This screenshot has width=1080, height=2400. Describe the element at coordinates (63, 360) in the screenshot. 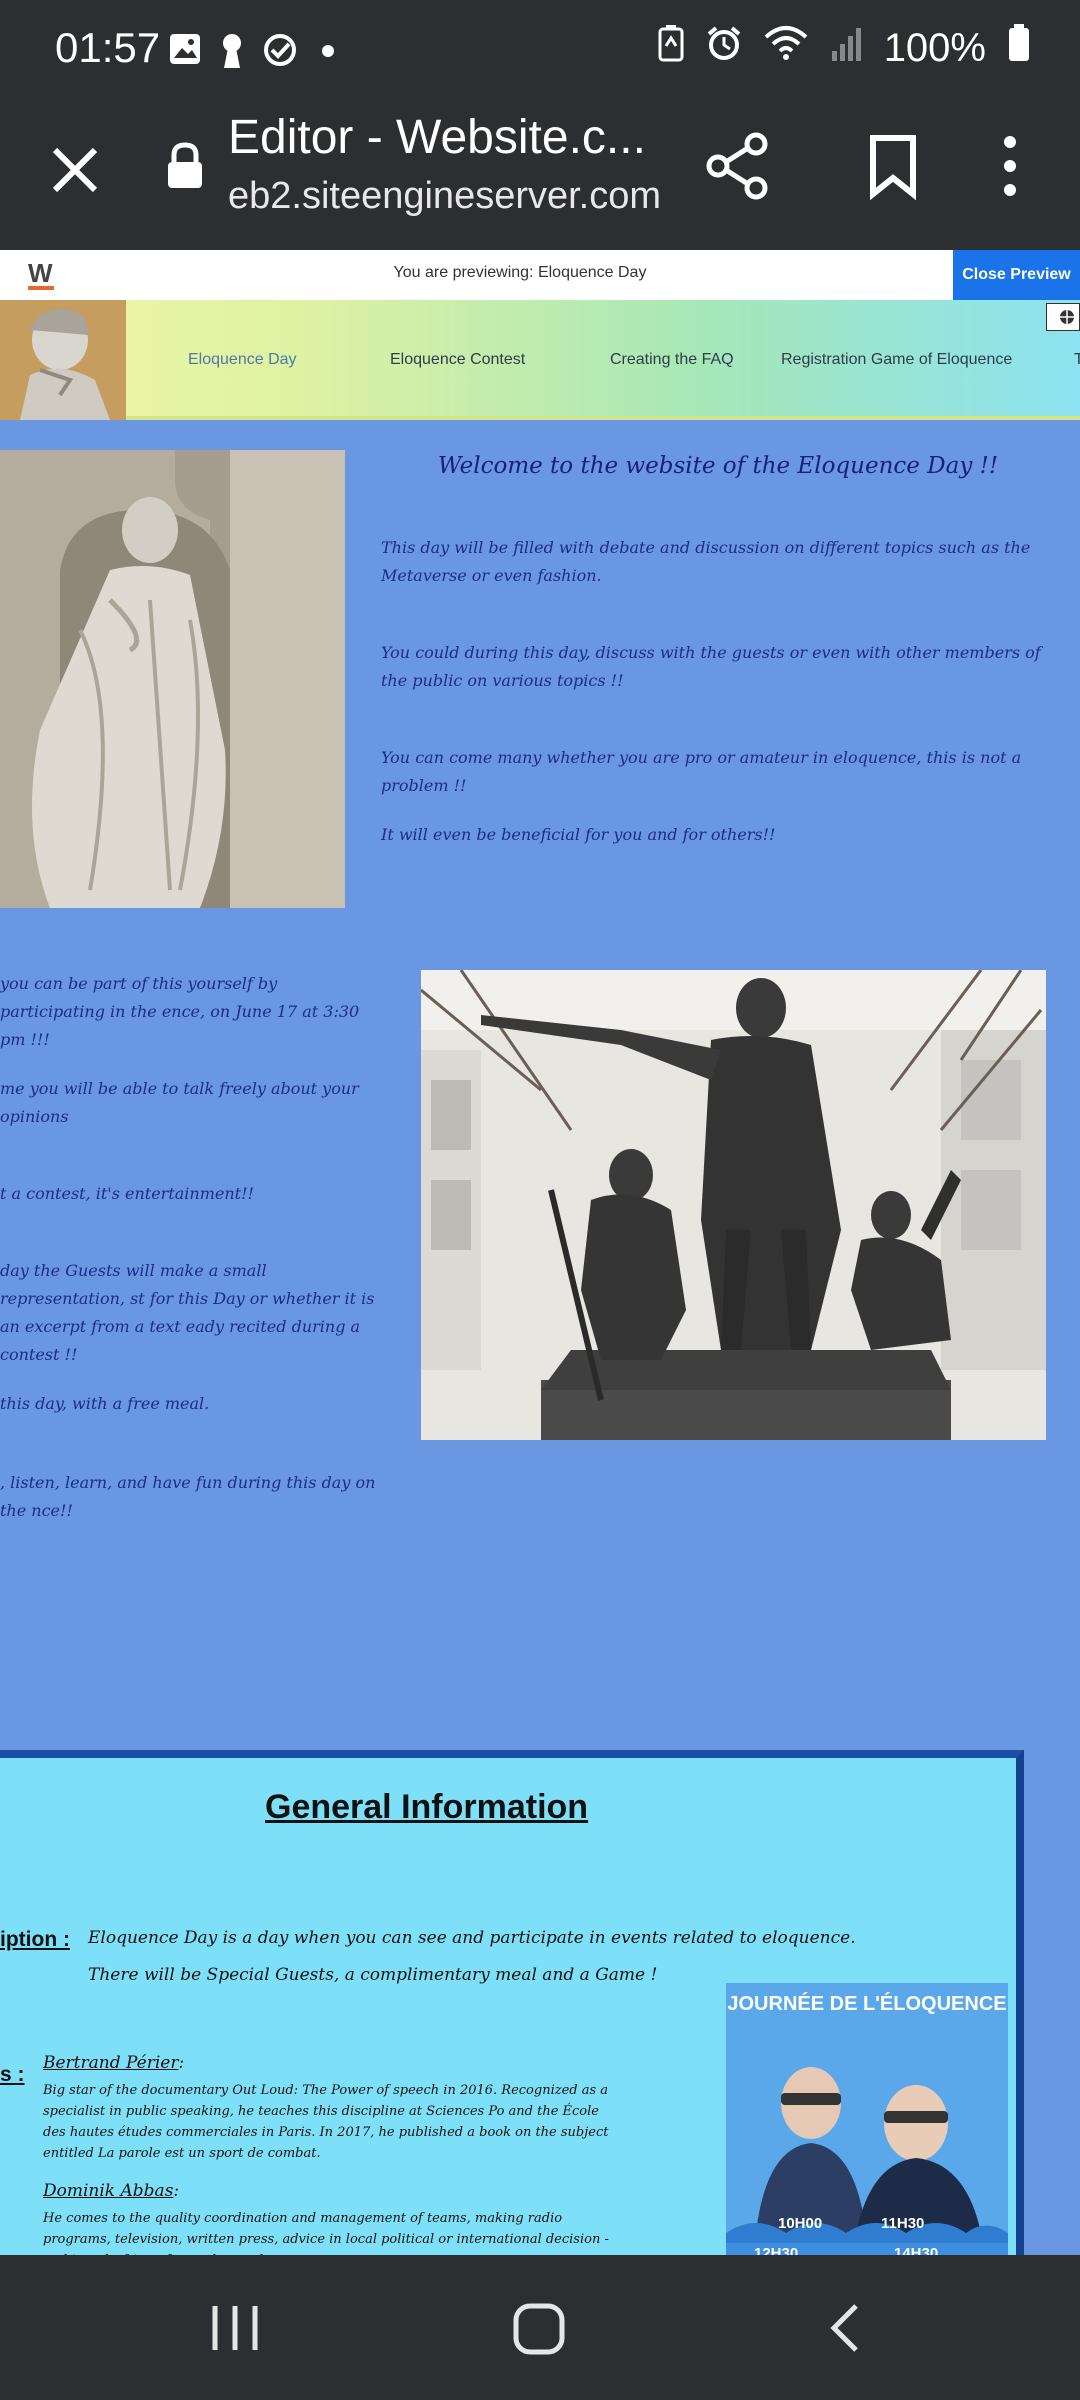

I see `site-logo-statue-image` at that location.